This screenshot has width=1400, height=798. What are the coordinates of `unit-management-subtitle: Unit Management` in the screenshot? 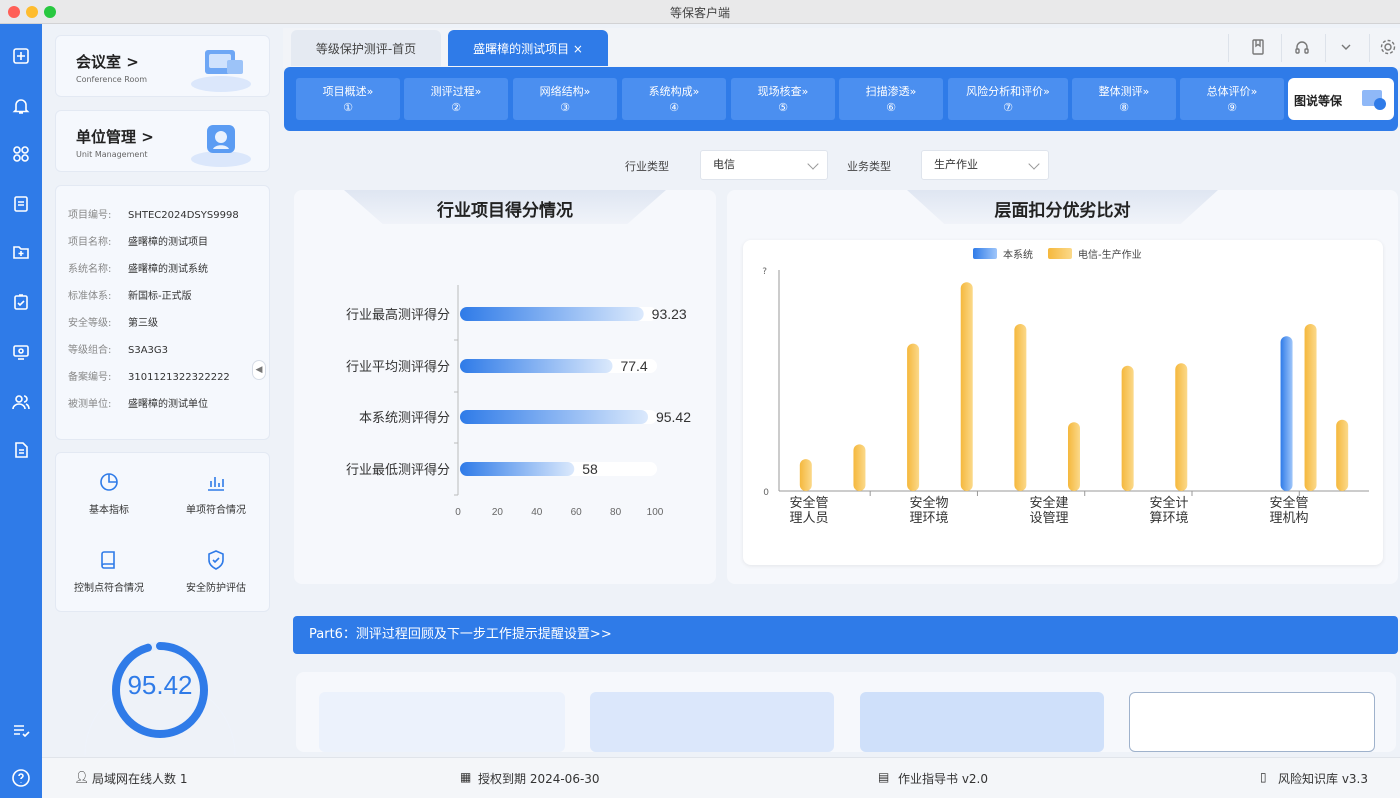 It's located at (112, 154).